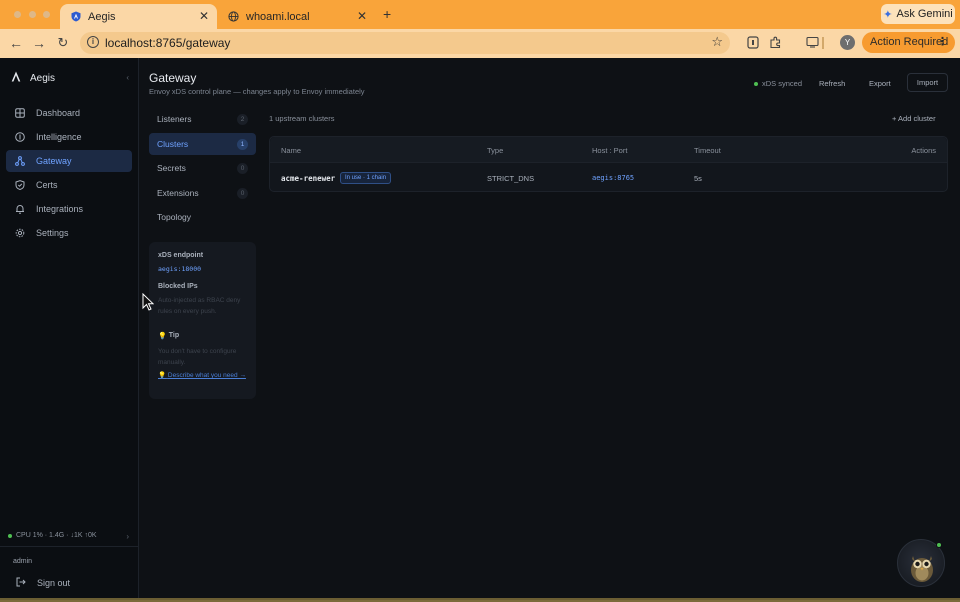 The image size is (960, 602). Describe the element at coordinates (20, 185) in the screenshot. I see `shield-icon` at that location.